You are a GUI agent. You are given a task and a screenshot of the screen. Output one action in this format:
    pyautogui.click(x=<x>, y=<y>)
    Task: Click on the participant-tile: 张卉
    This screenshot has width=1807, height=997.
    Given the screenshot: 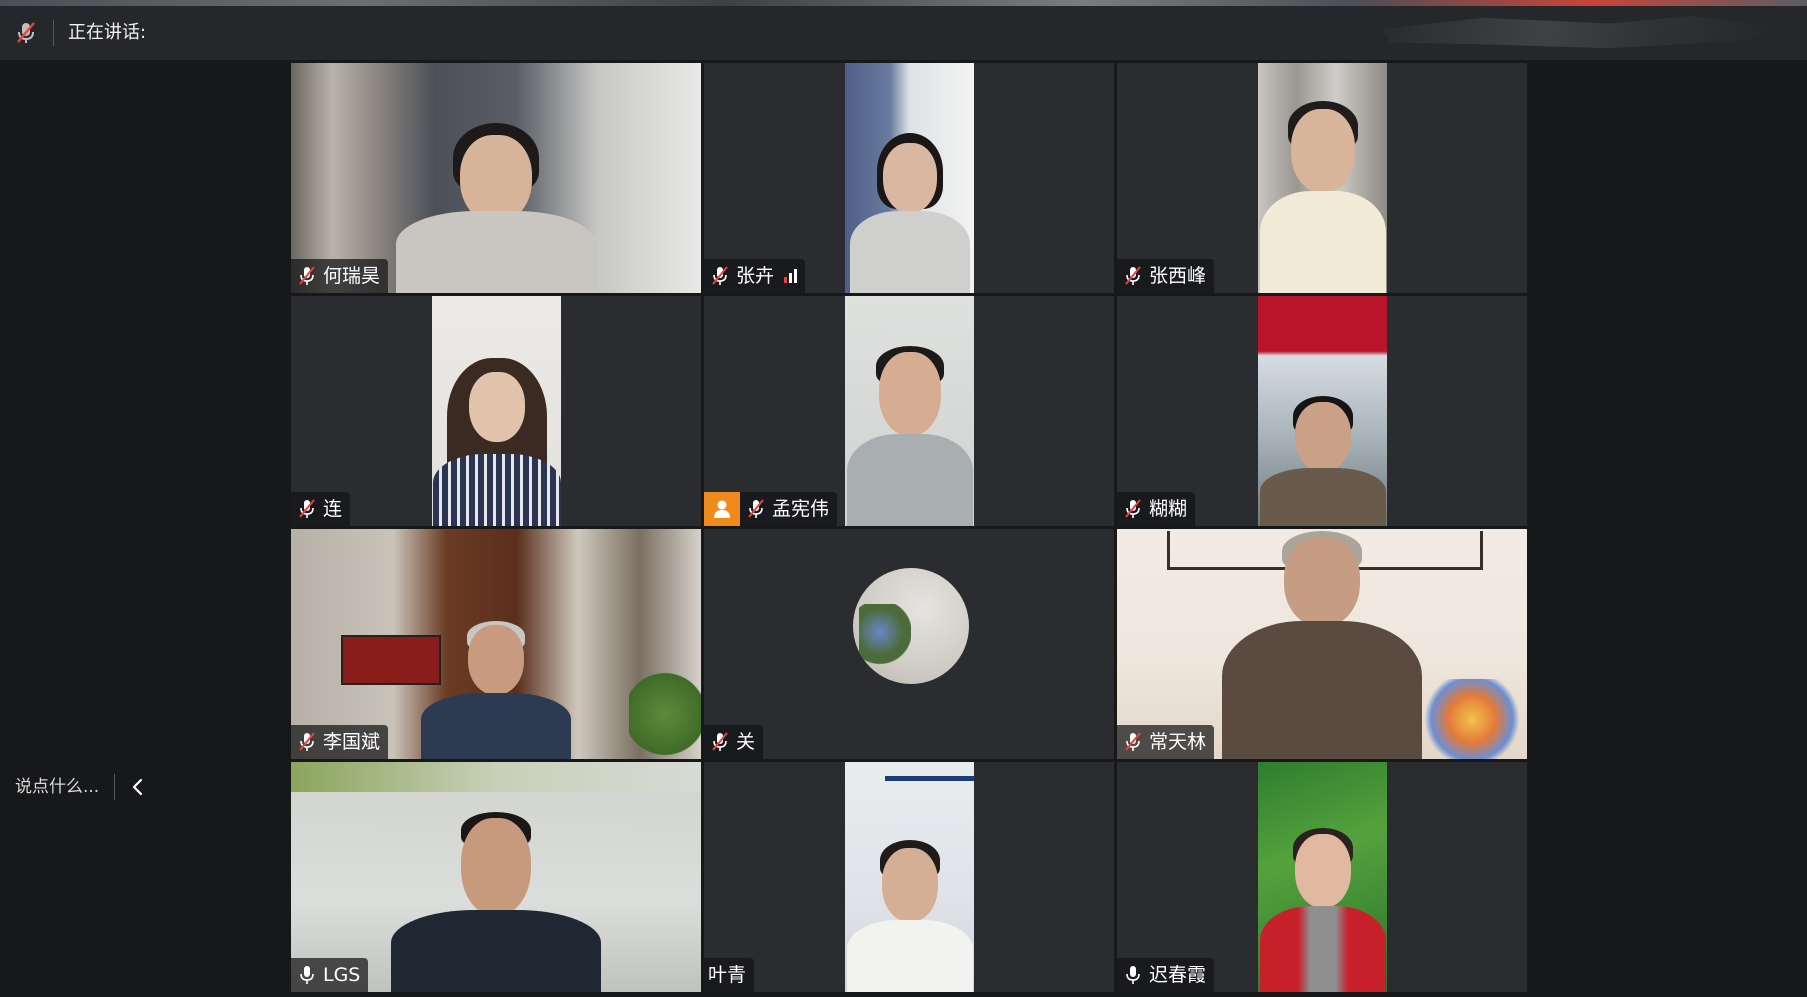 What is the action you would take?
    pyautogui.click(x=909, y=178)
    